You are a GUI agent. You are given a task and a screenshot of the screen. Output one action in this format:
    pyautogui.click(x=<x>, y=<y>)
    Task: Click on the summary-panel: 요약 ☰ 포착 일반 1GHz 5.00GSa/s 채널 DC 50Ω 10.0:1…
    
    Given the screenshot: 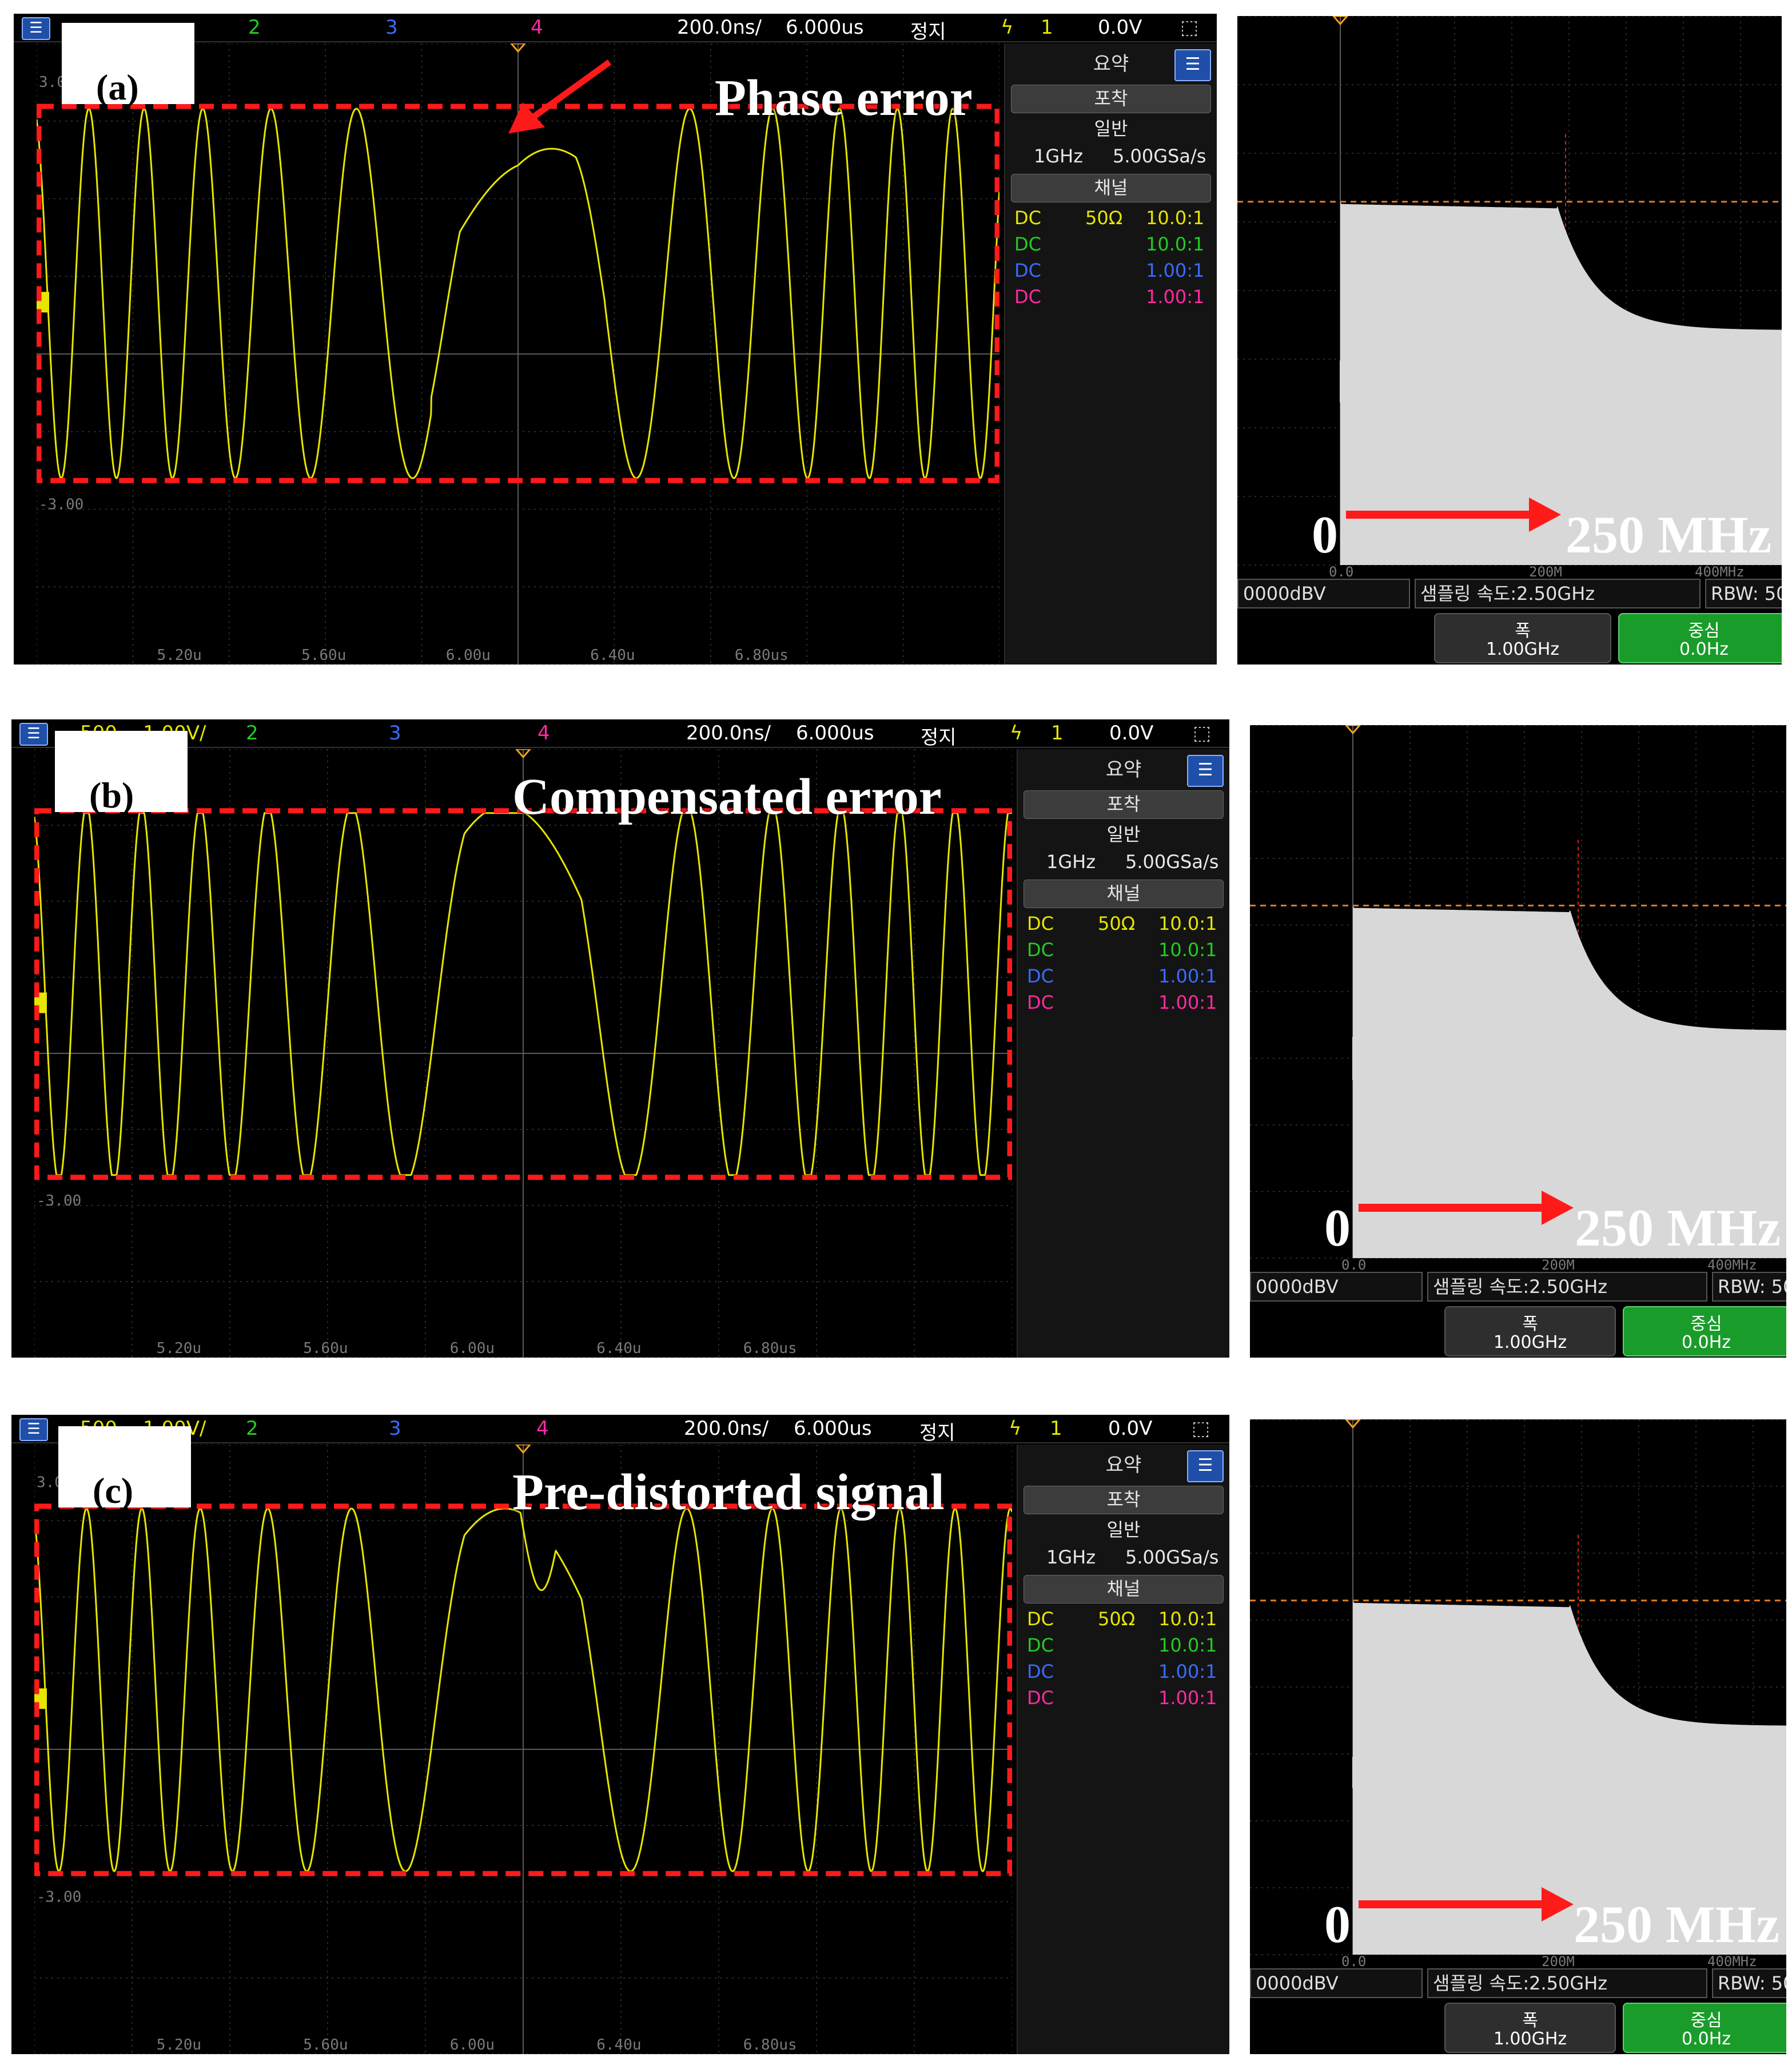 What is the action you would take?
    pyautogui.click(x=1110, y=354)
    